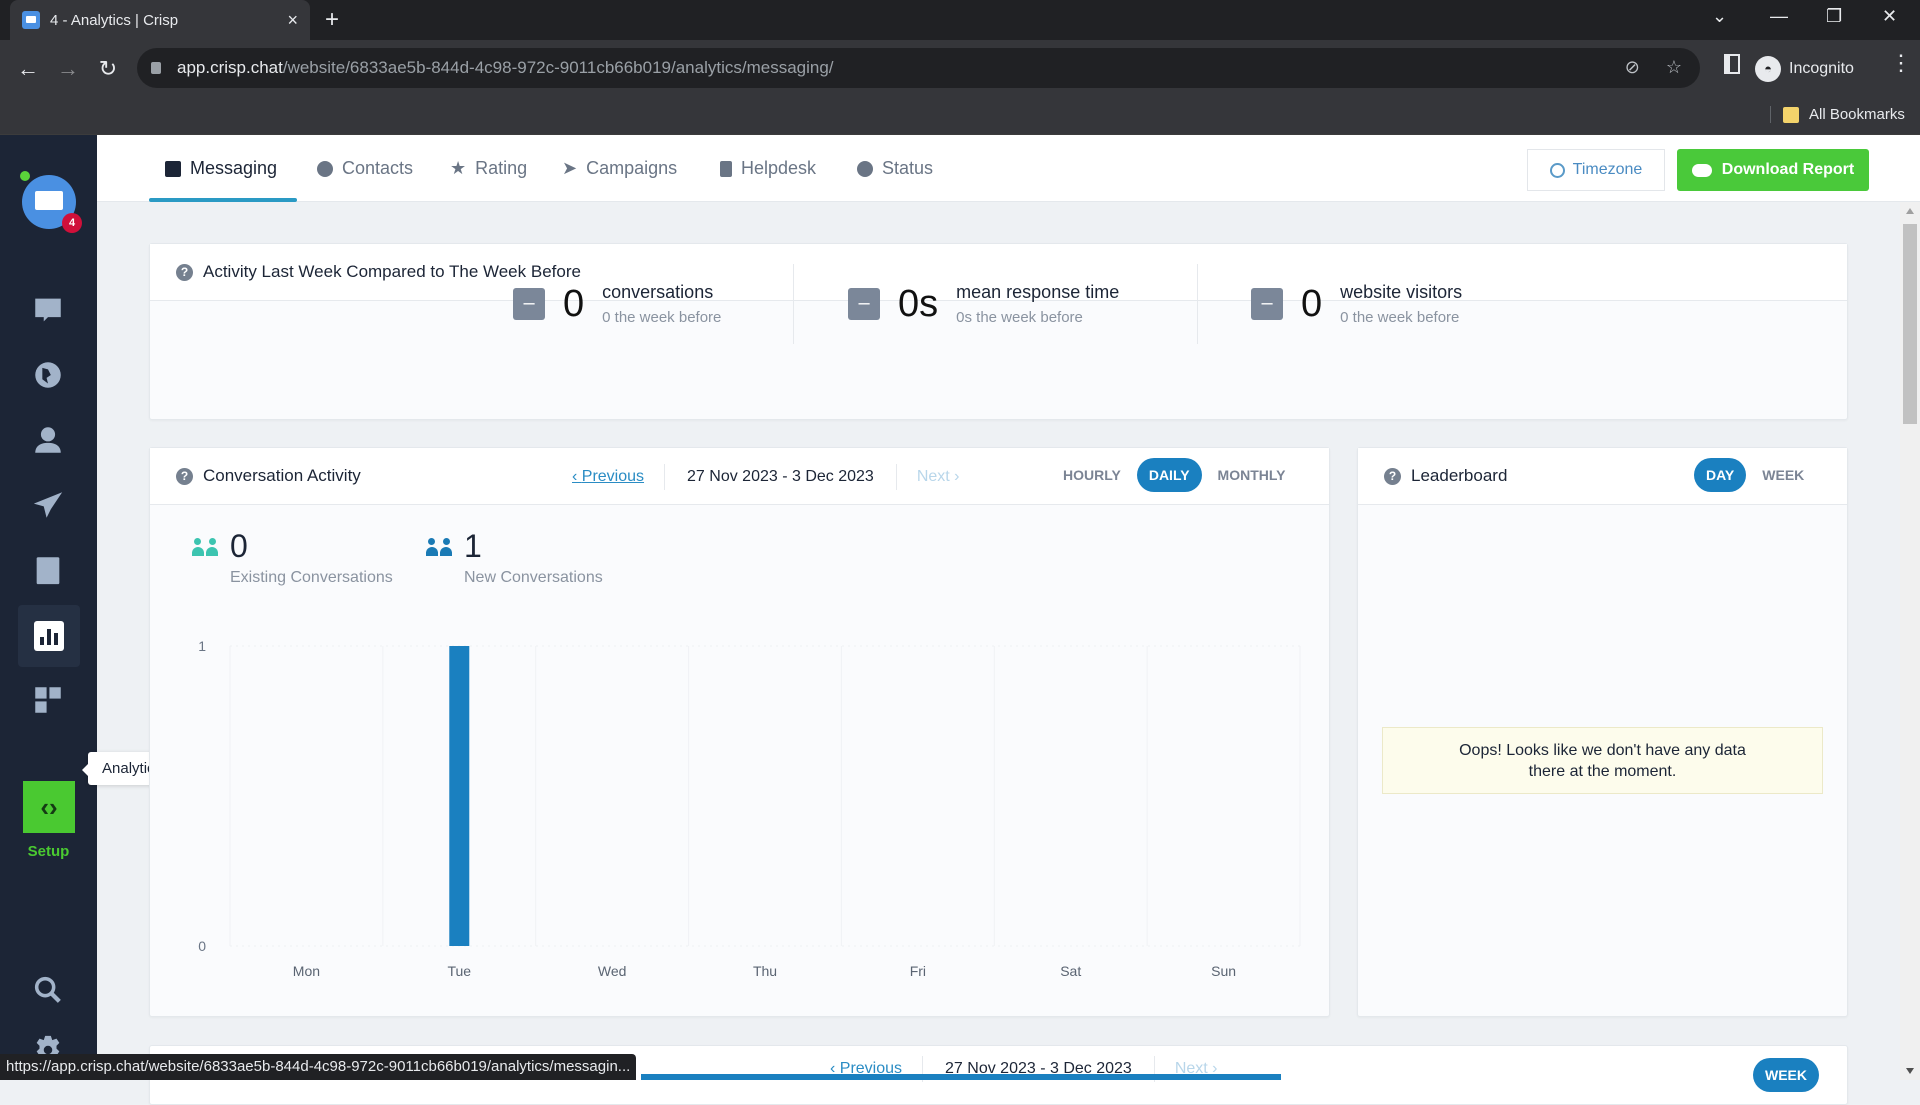  What do you see at coordinates (1768, 69) in the screenshot?
I see `incognito-icon: ◓` at bounding box center [1768, 69].